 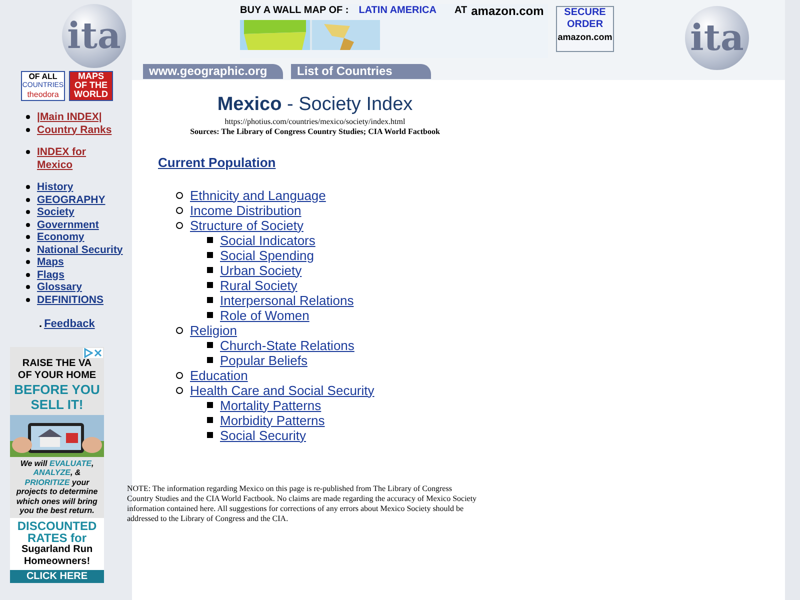 I want to click on topic-link: Role of Women, so click(x=265, y=315).